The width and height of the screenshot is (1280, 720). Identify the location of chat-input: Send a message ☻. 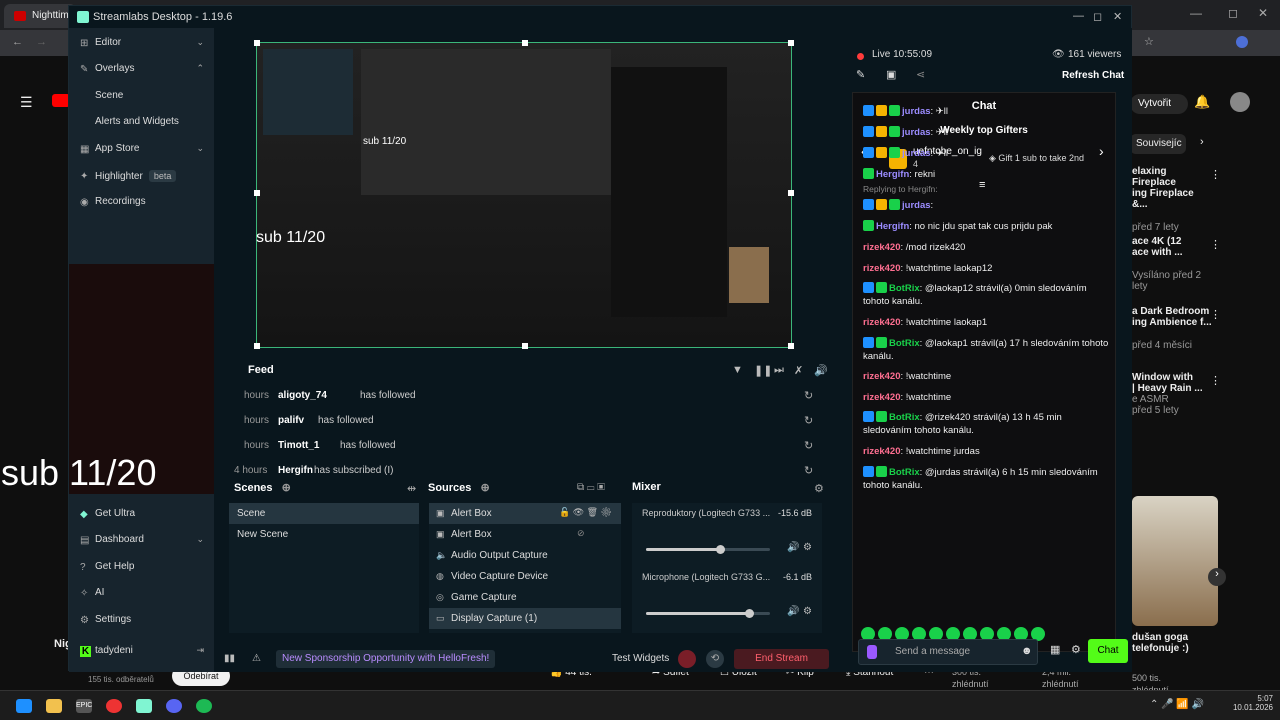
(948, 652).